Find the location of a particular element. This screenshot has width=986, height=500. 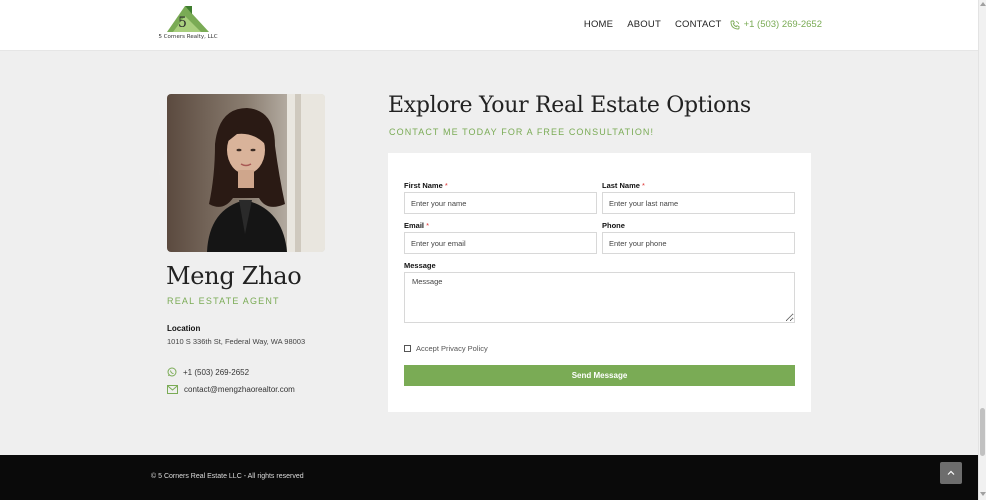

form-heading: Explore Your Real Estate Options is located at coordinates (569, 105).